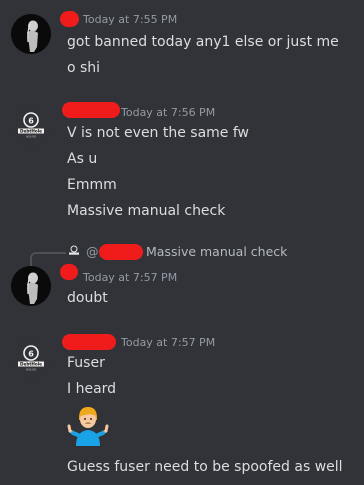 Image resolution: width=364 pixels, height=485 pixels. I want to click on message-text: o shi, so click(84, 68).